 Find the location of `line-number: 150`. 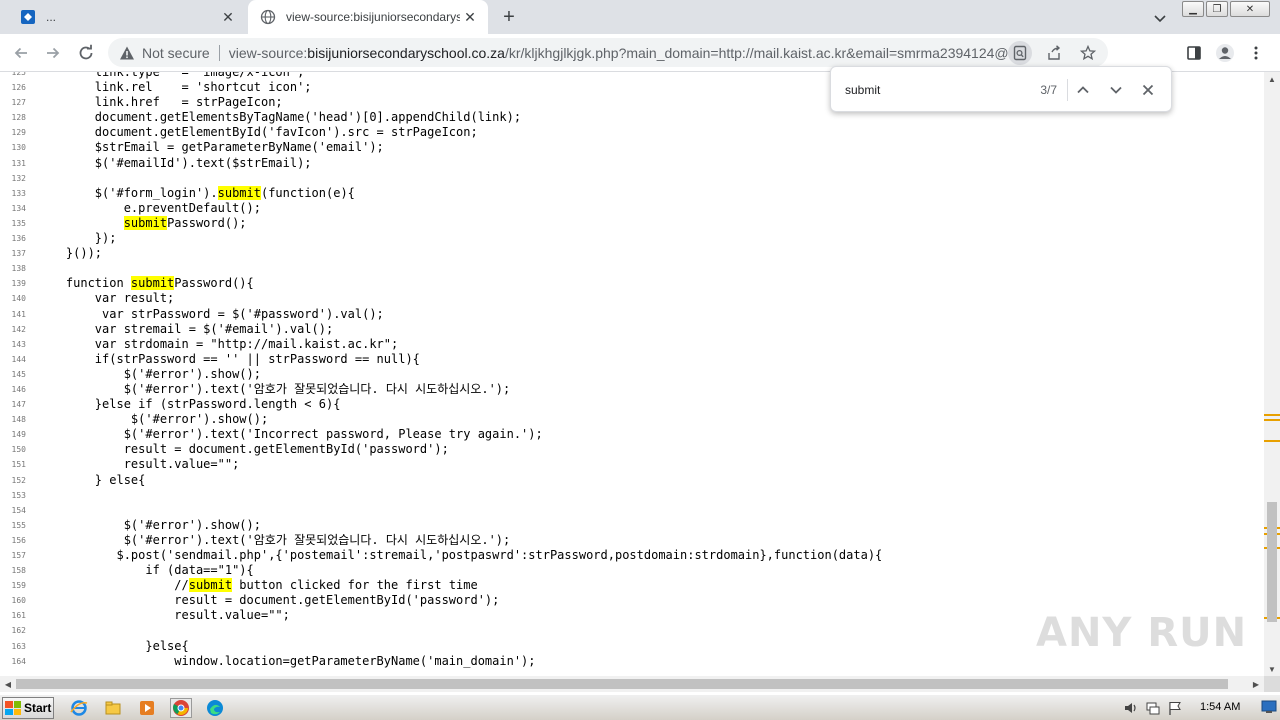

line-number: 150 is located at coordinates (18, 450).